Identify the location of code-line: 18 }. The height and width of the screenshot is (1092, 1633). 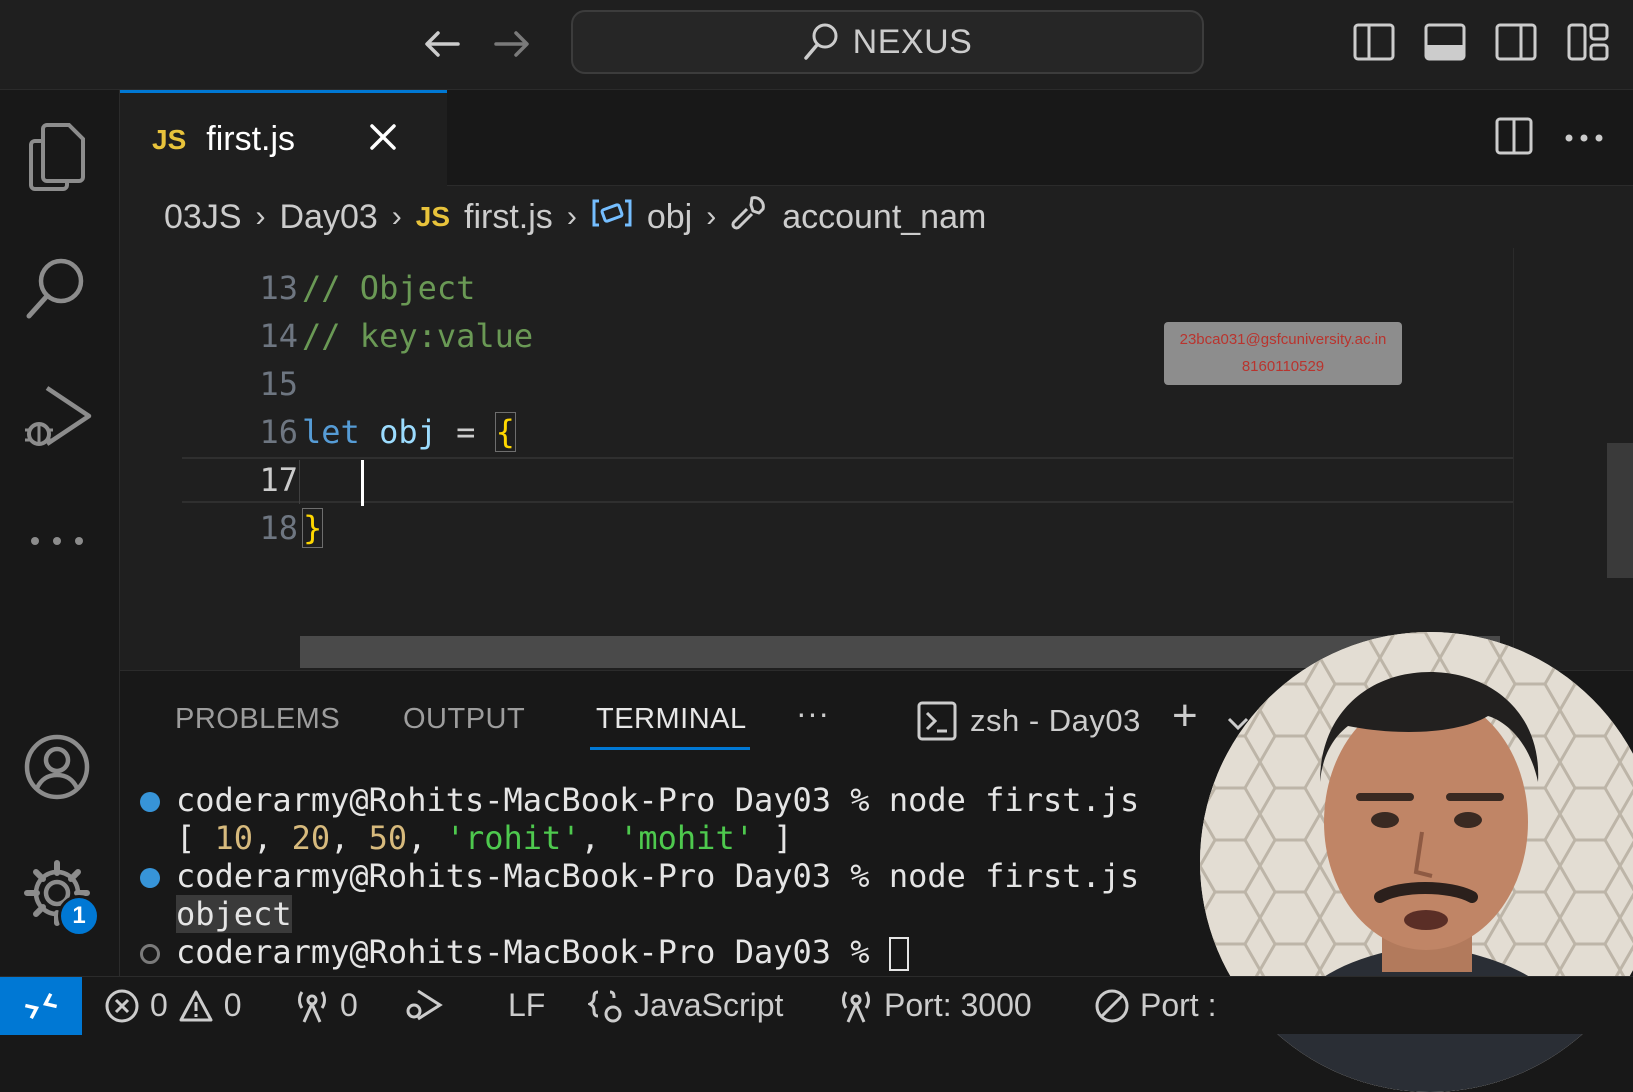
(816, 528).